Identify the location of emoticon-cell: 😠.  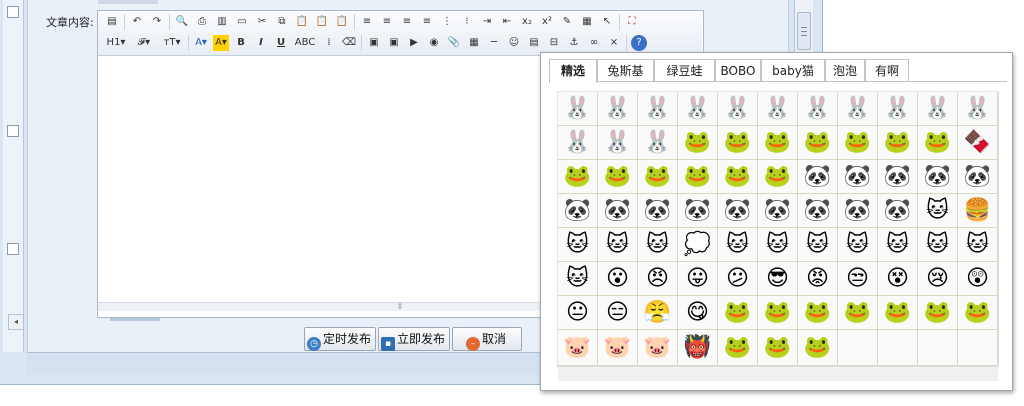
(658, 279).